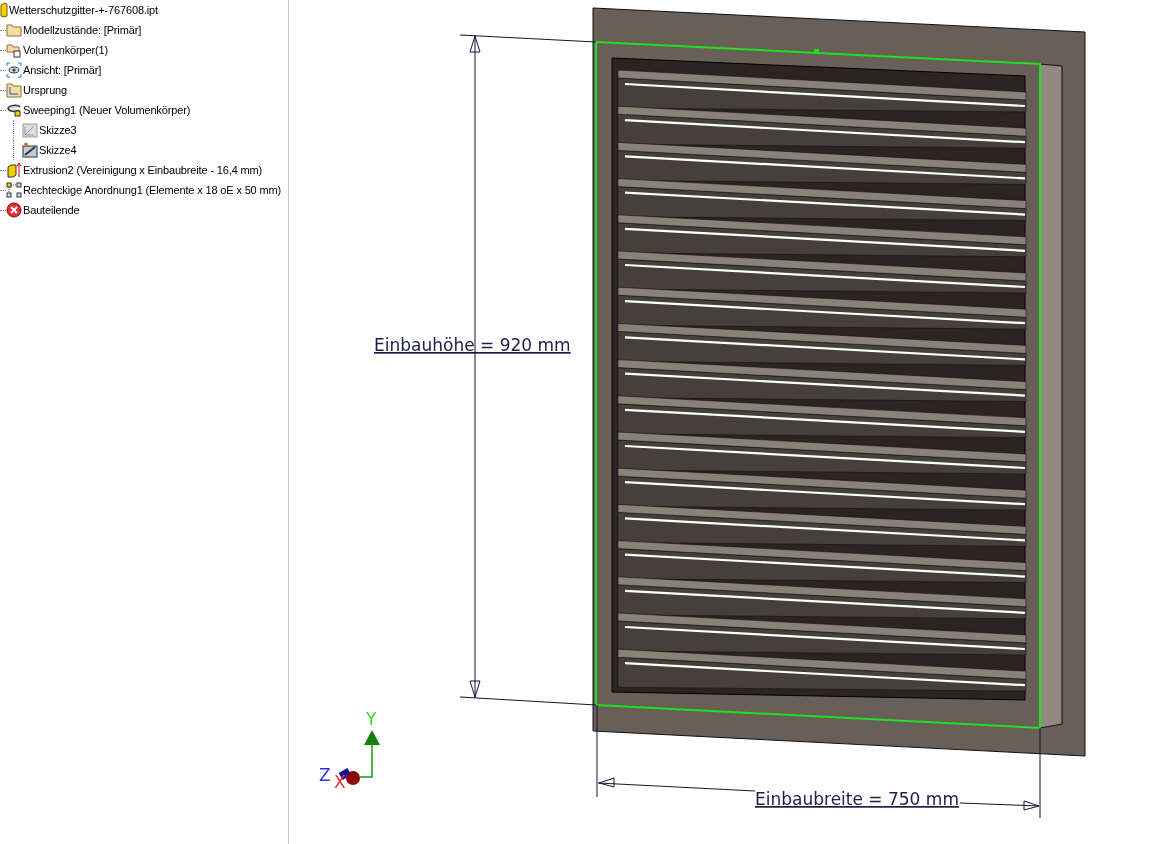  Describe the element at coordinates (143, 170) in the screenshot. I see `tree-item-label: Extrusion2 (Vereinigung x Einbaubreite - 16,4 mm)` at that location.